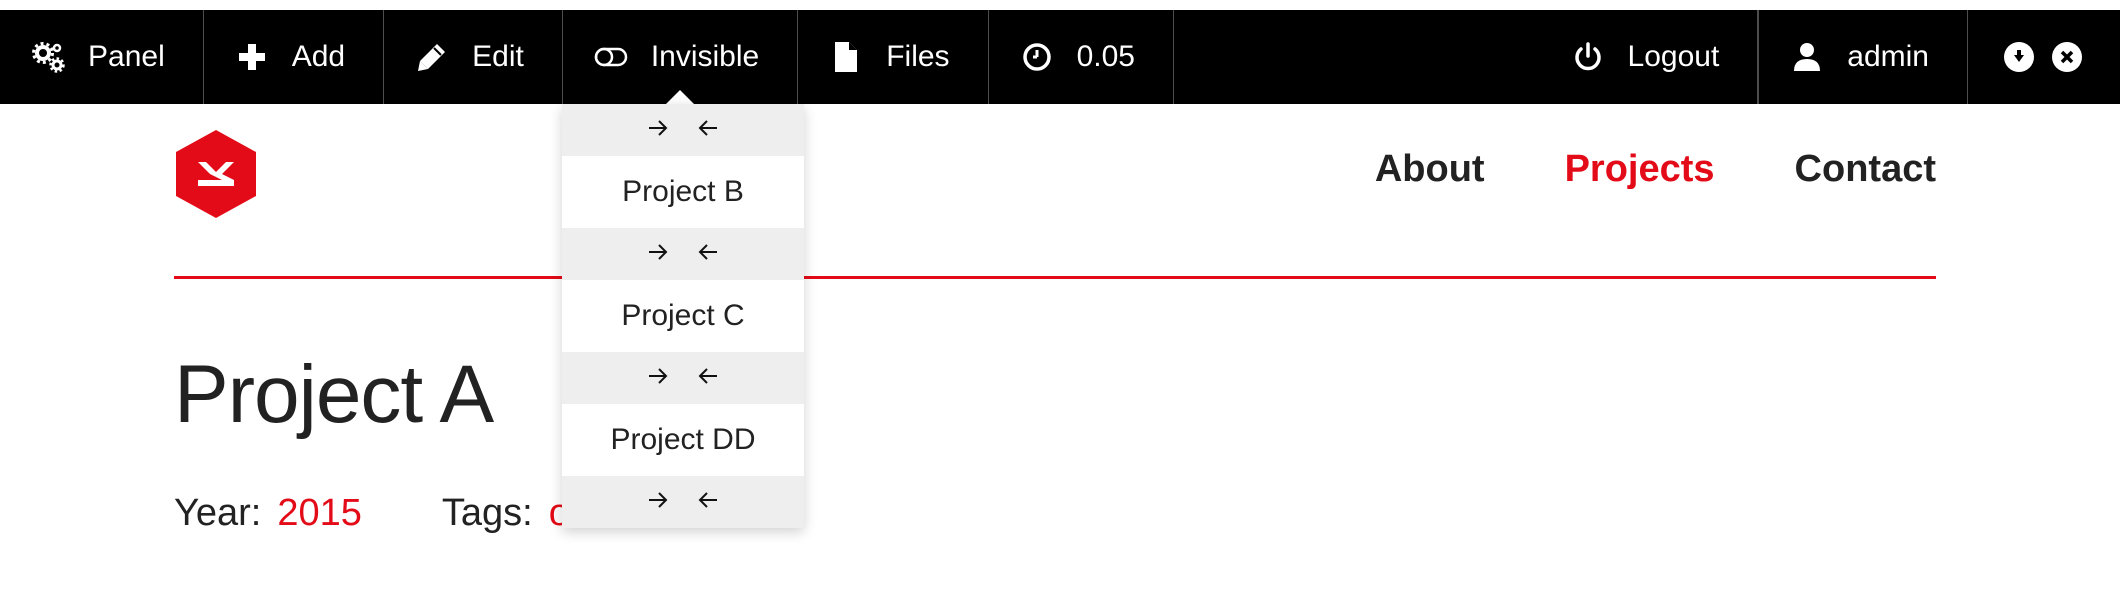 The image size is (2120, 600). I want to click on header-divider, so click(1055, 277).